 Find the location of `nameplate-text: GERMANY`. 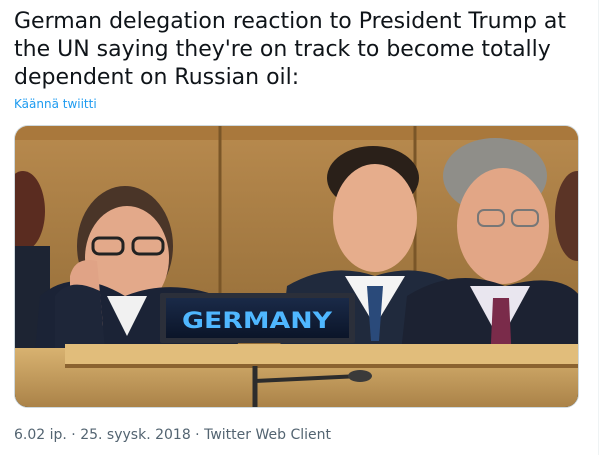

nameplate-text: GERMANY is located at coordinates (257, 321).